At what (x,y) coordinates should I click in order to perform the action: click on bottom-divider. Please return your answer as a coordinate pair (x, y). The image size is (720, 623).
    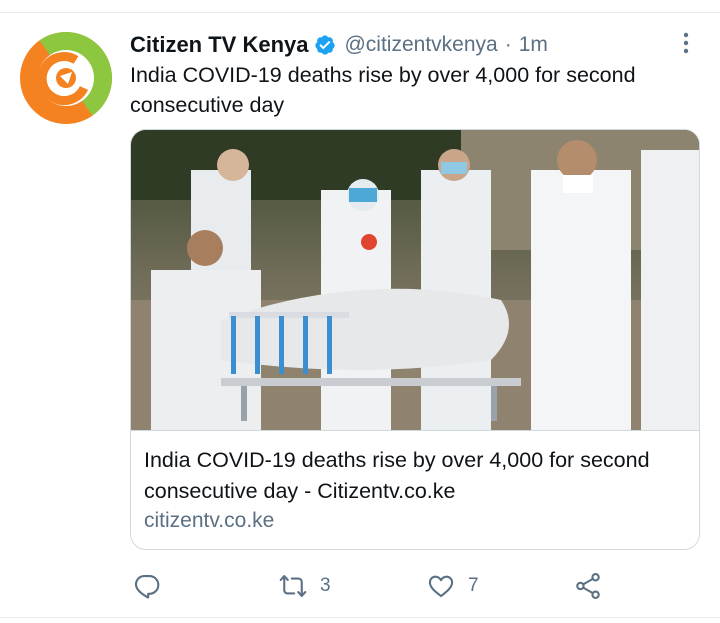
    Looking at the image, I should click on (360, 617).